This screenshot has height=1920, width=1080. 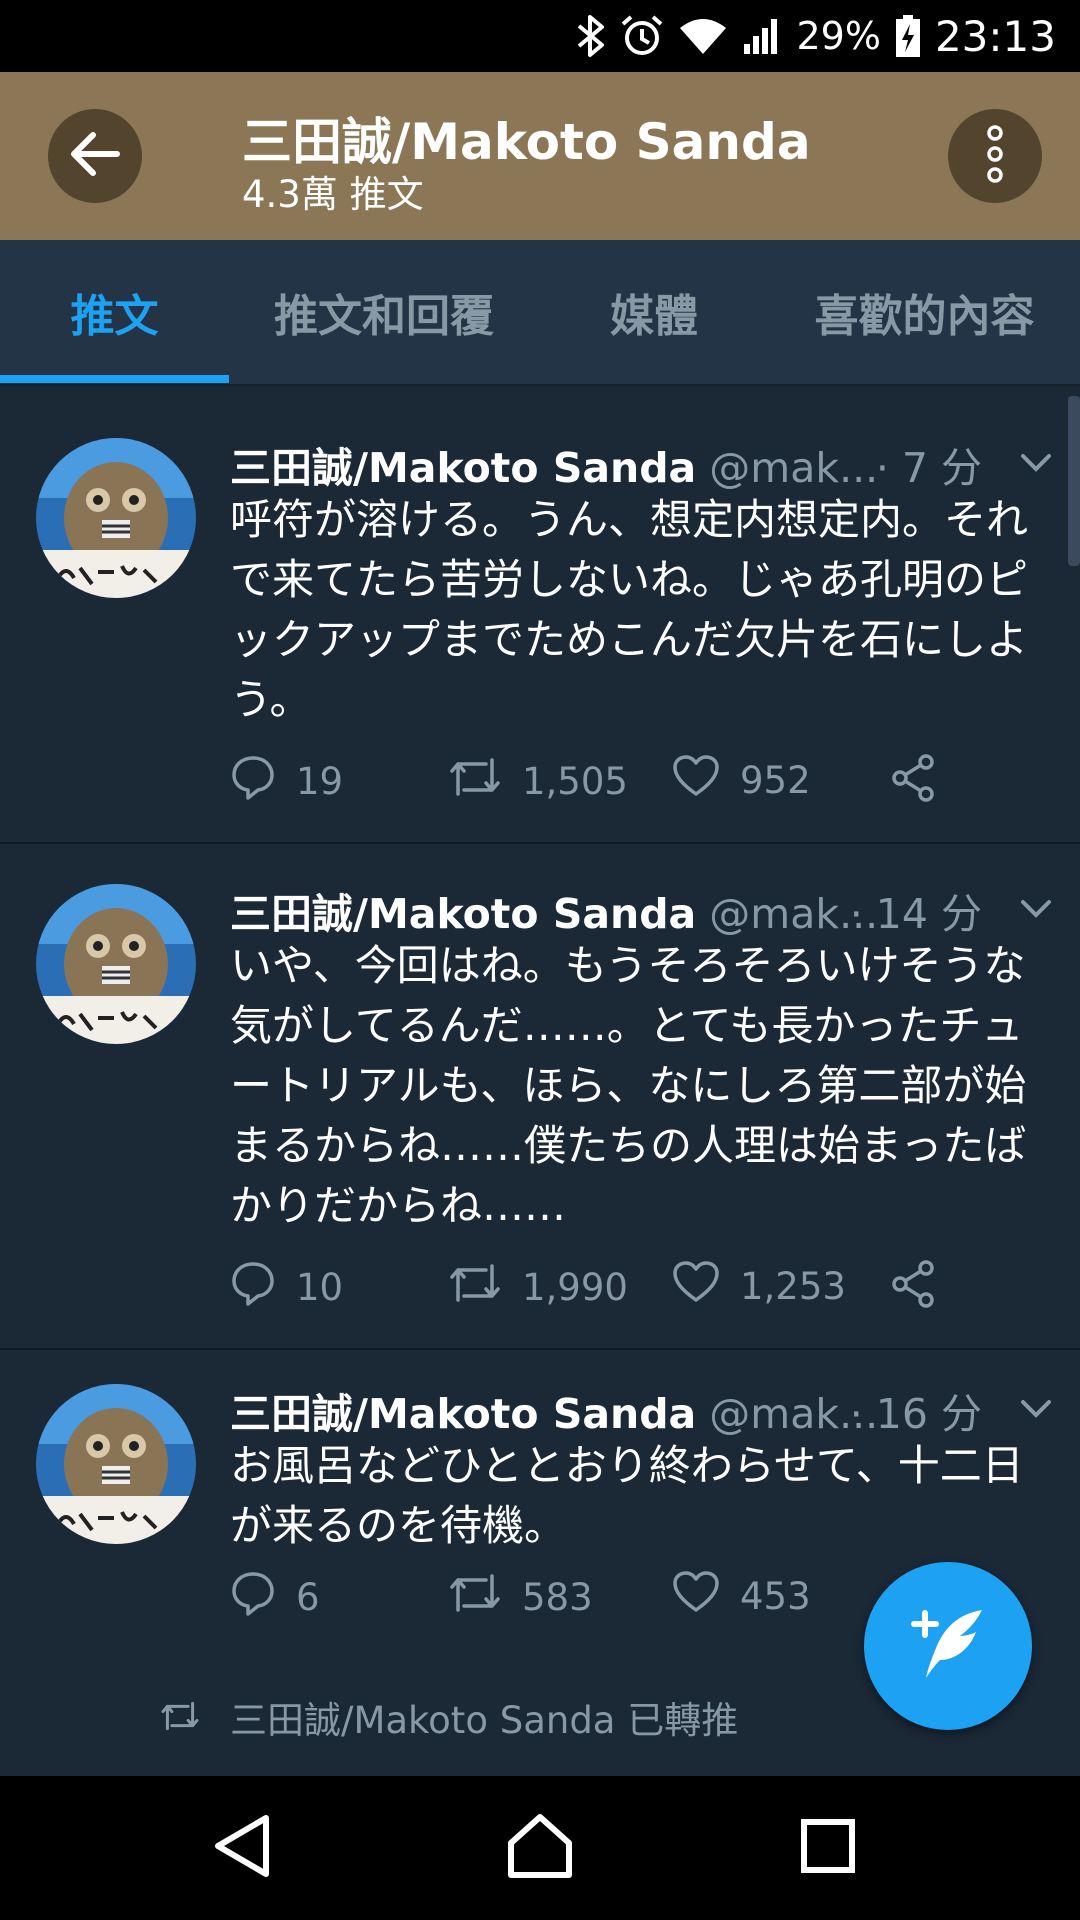 I want to click on retweet-button: 583, so click(x=520, y=1597).